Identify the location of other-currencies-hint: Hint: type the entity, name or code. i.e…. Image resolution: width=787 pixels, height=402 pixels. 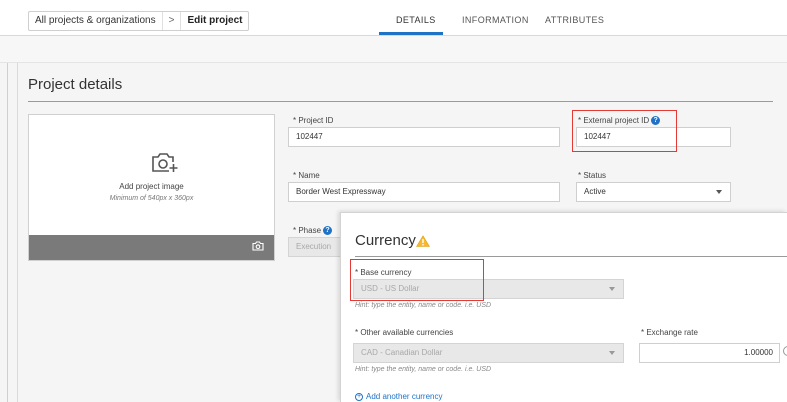
(423, 369).